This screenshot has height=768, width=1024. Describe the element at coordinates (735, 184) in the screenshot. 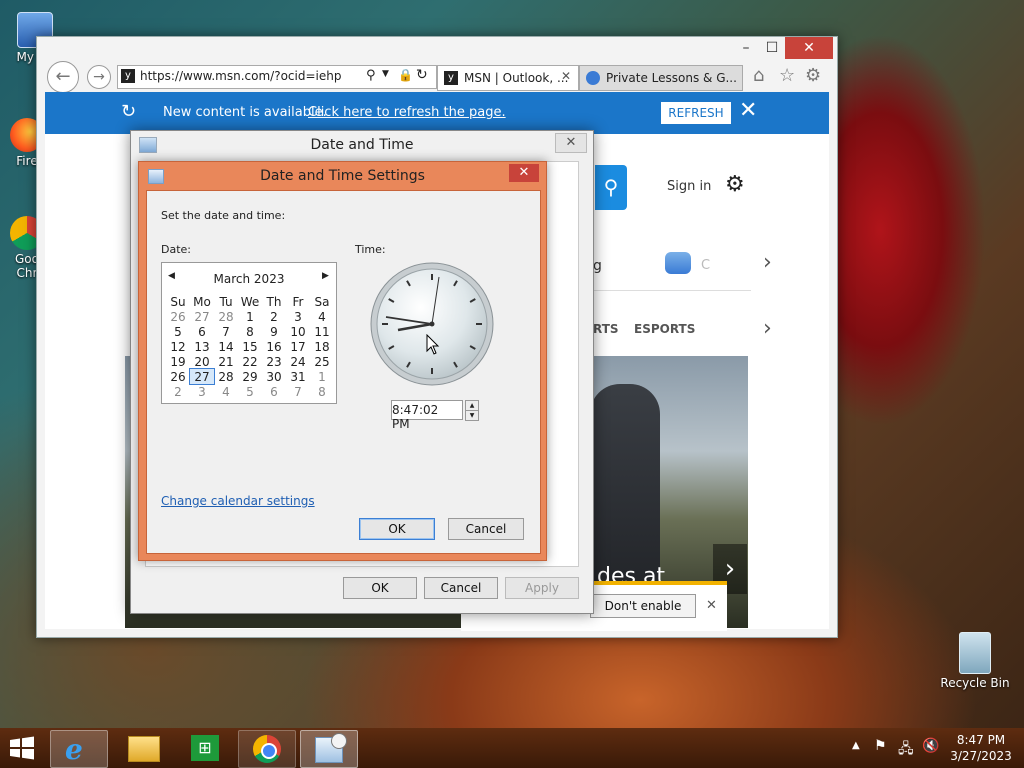

I see `settings-gear-icon: ⚙` at that location.